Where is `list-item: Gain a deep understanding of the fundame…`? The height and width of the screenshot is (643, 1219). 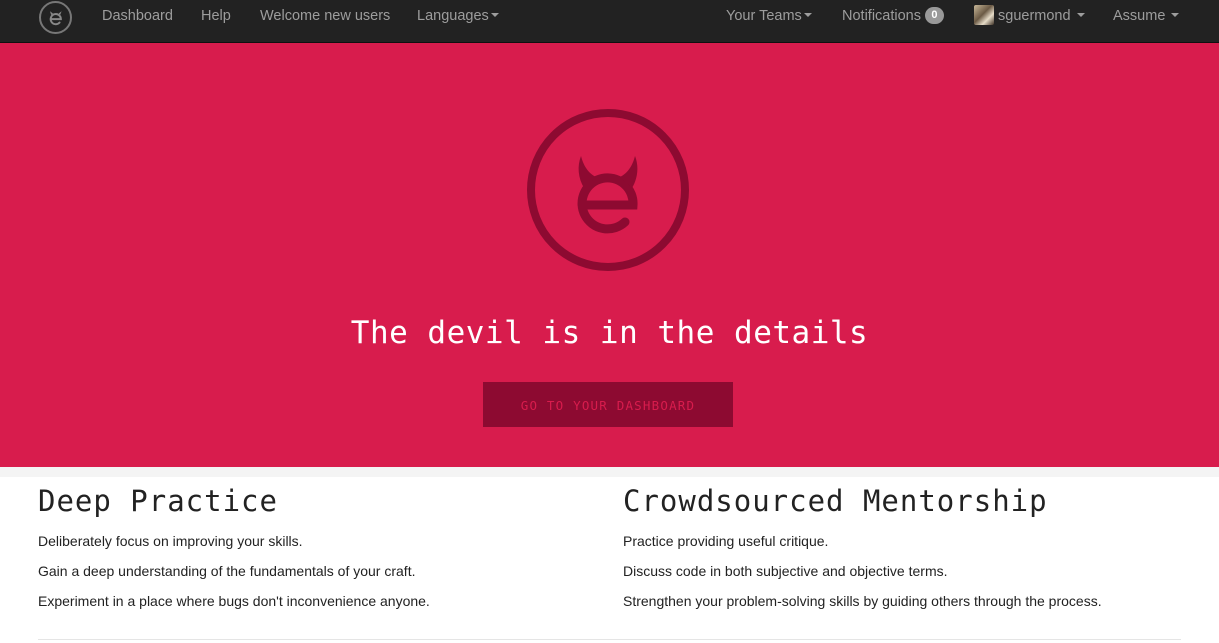 list-item: Gain a deep understanding of the fundame… is located at coordinates (227, 571).